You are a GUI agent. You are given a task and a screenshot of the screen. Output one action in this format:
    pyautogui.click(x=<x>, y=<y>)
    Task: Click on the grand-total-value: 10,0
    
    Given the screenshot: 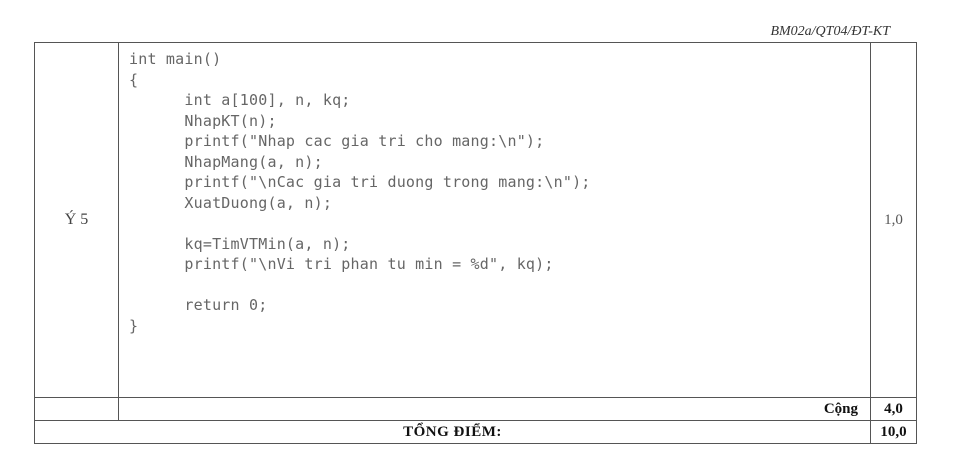 What is the action you would take?
    pyautogui.click(x=893, y=432)
    